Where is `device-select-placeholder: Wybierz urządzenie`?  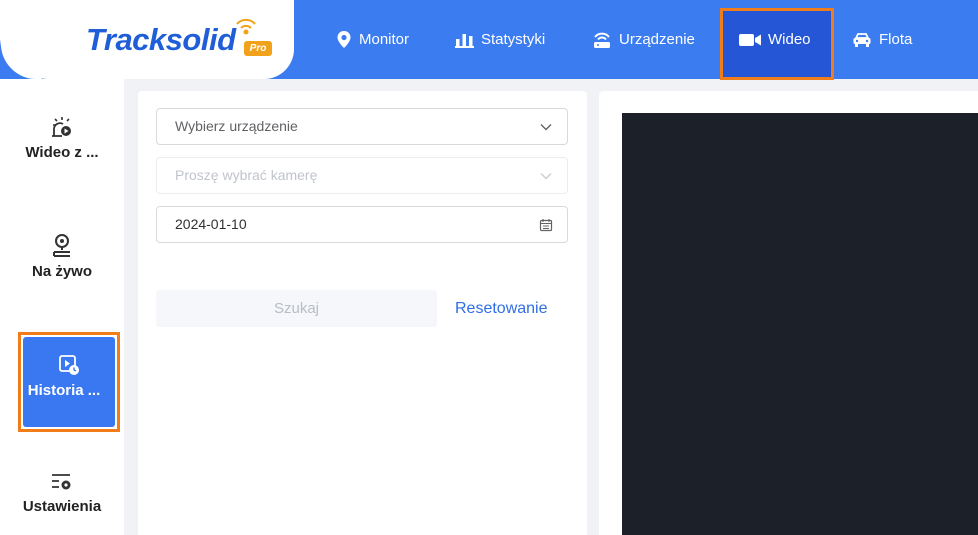 device-select-placeholder: Wybierz urządzenie is located at coordinates (236, 126).